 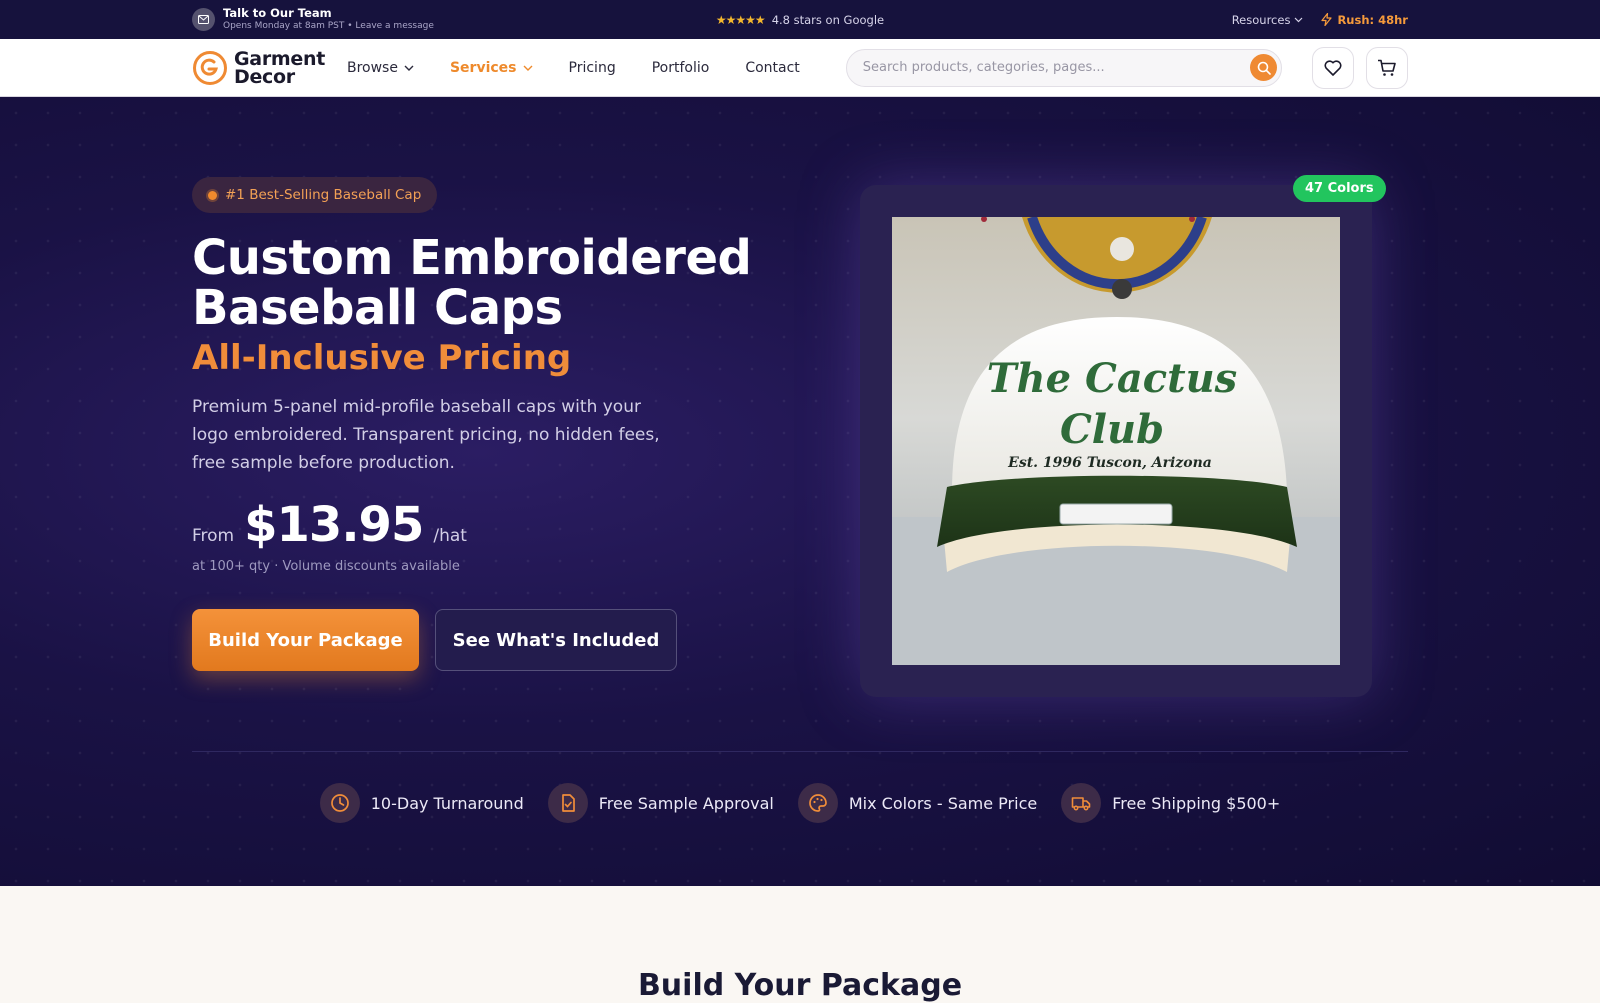 What do you see at coordinates (382, 358) in the screenshot?
I see `page-subtitle: All-Inclusive Pricing` at bounding box center [382, 358].